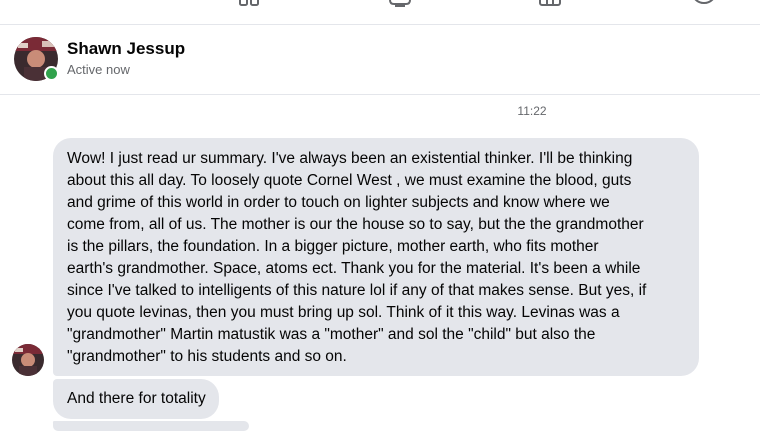 The height and width of the screenshot is (431, 760). I want to click on columns-icon, so click(249, 4).